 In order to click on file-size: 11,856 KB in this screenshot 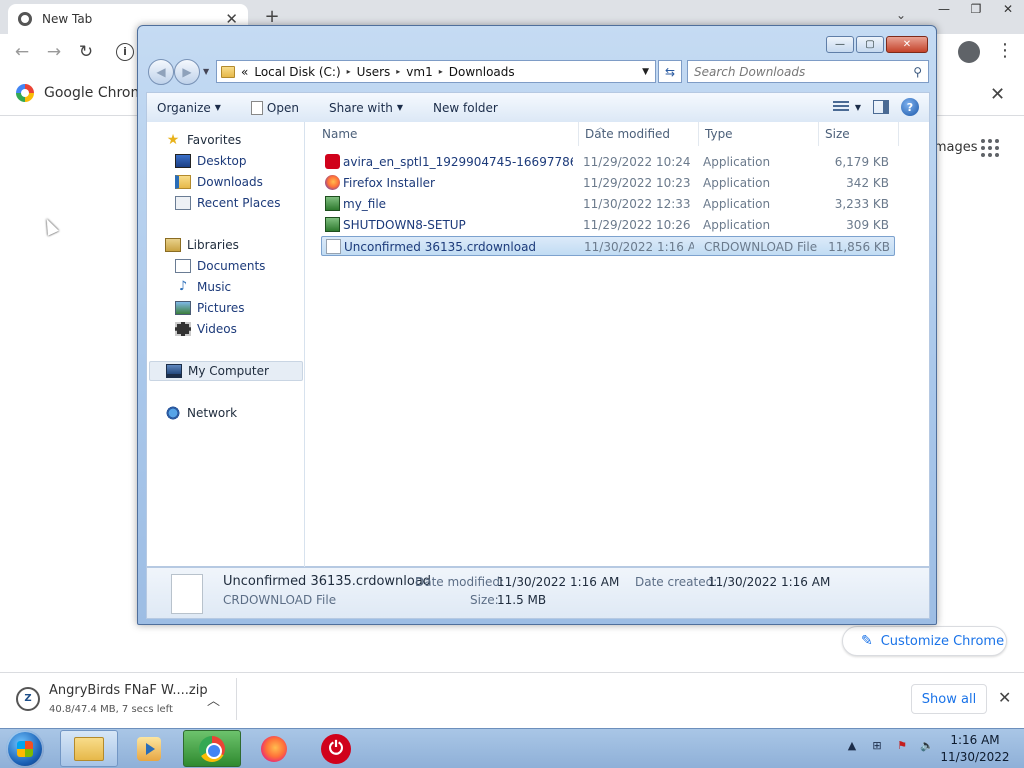, I will do `click(859, 247)`.